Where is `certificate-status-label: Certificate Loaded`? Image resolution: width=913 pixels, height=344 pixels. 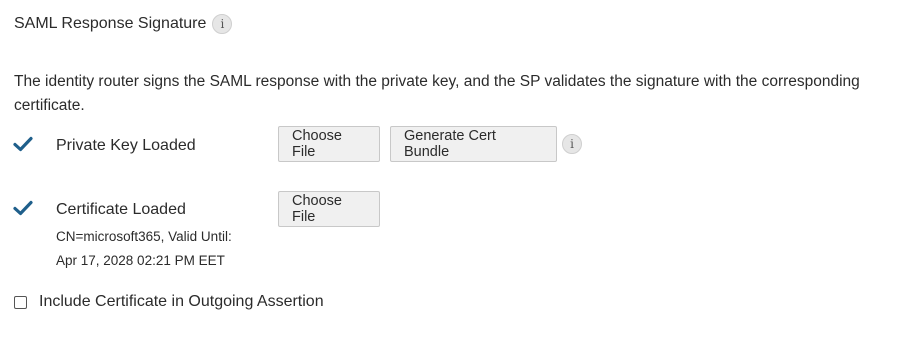
certificate-status-label: Certificate Loaded is located at coordinates (121, 209).